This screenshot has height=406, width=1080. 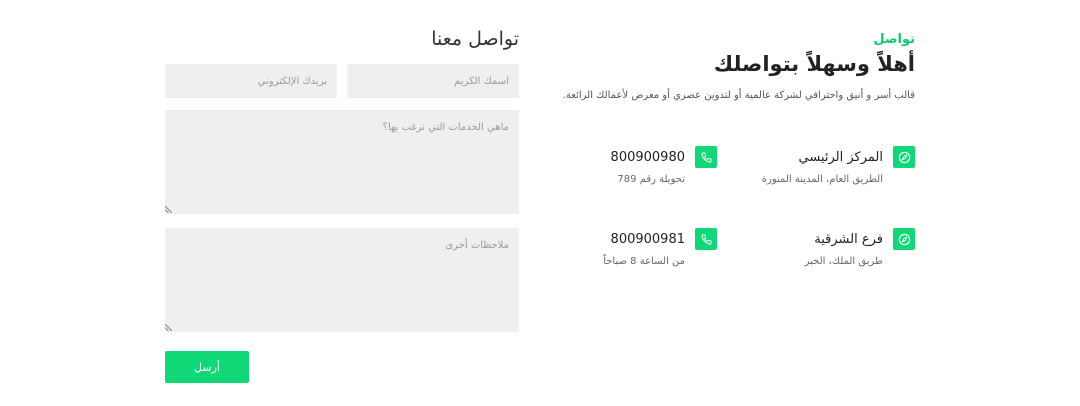 I want to click on section-title: أهلاً وسهلاً بتواصلك, so click(x=814, y=64).